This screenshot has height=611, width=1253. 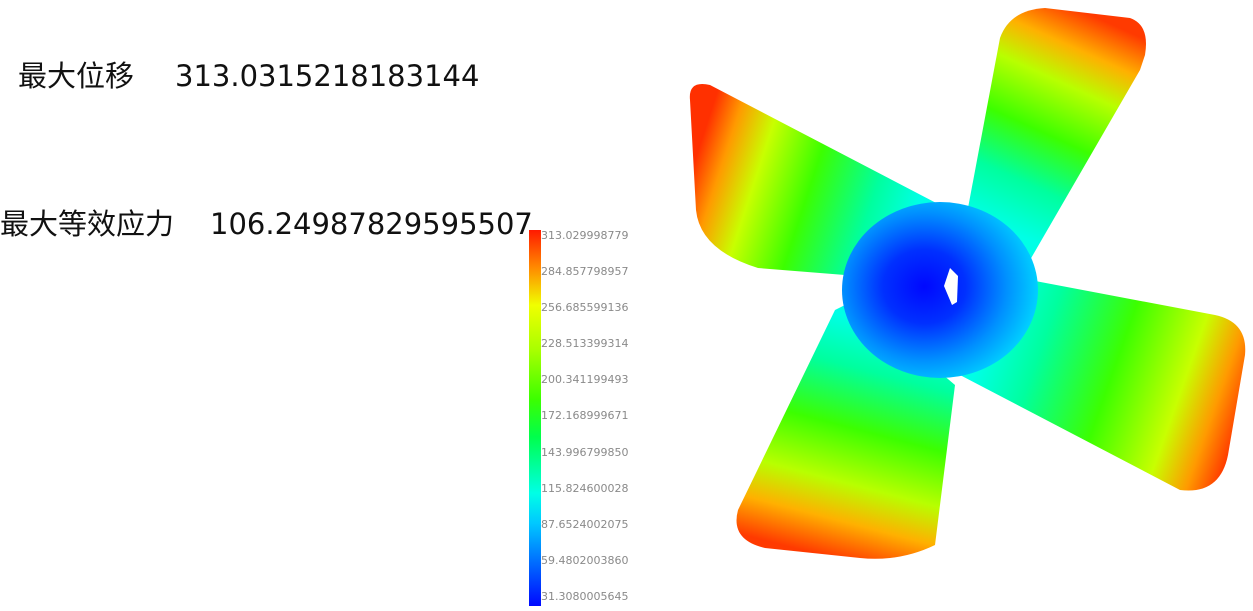 What do you see at coordinates (76, 76) in the screenshot?
I see `max-displacement-label: 最大位移` at bounding box center [76, 76].